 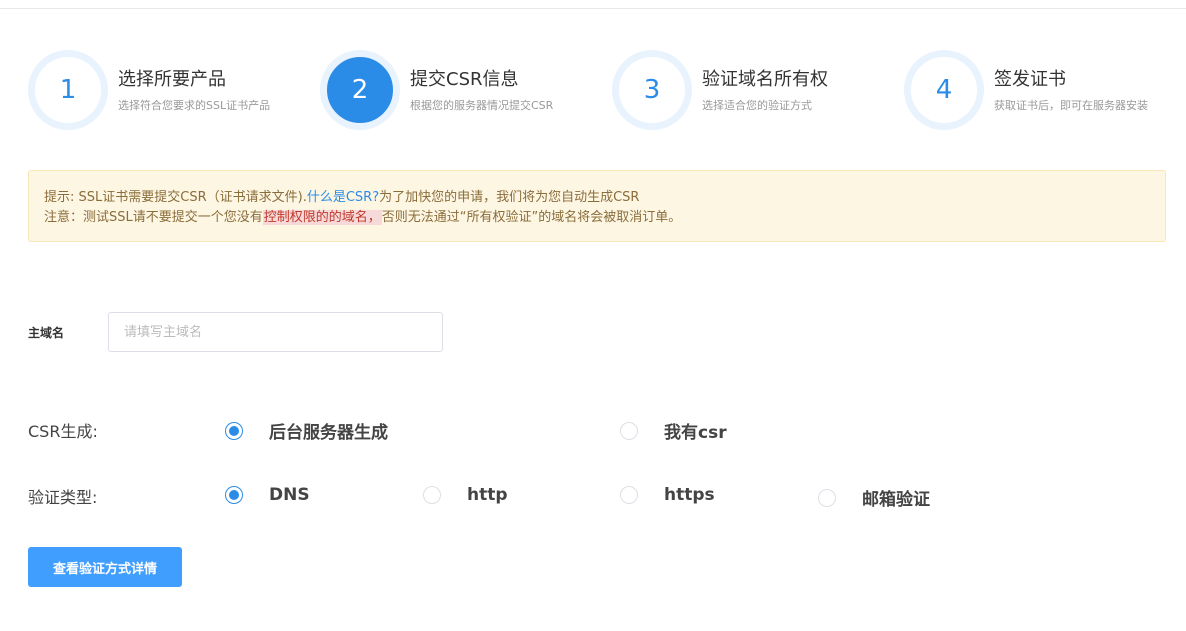 I want to click on csr-option-server: 后台服务器生成, so click(x=306, y=430).